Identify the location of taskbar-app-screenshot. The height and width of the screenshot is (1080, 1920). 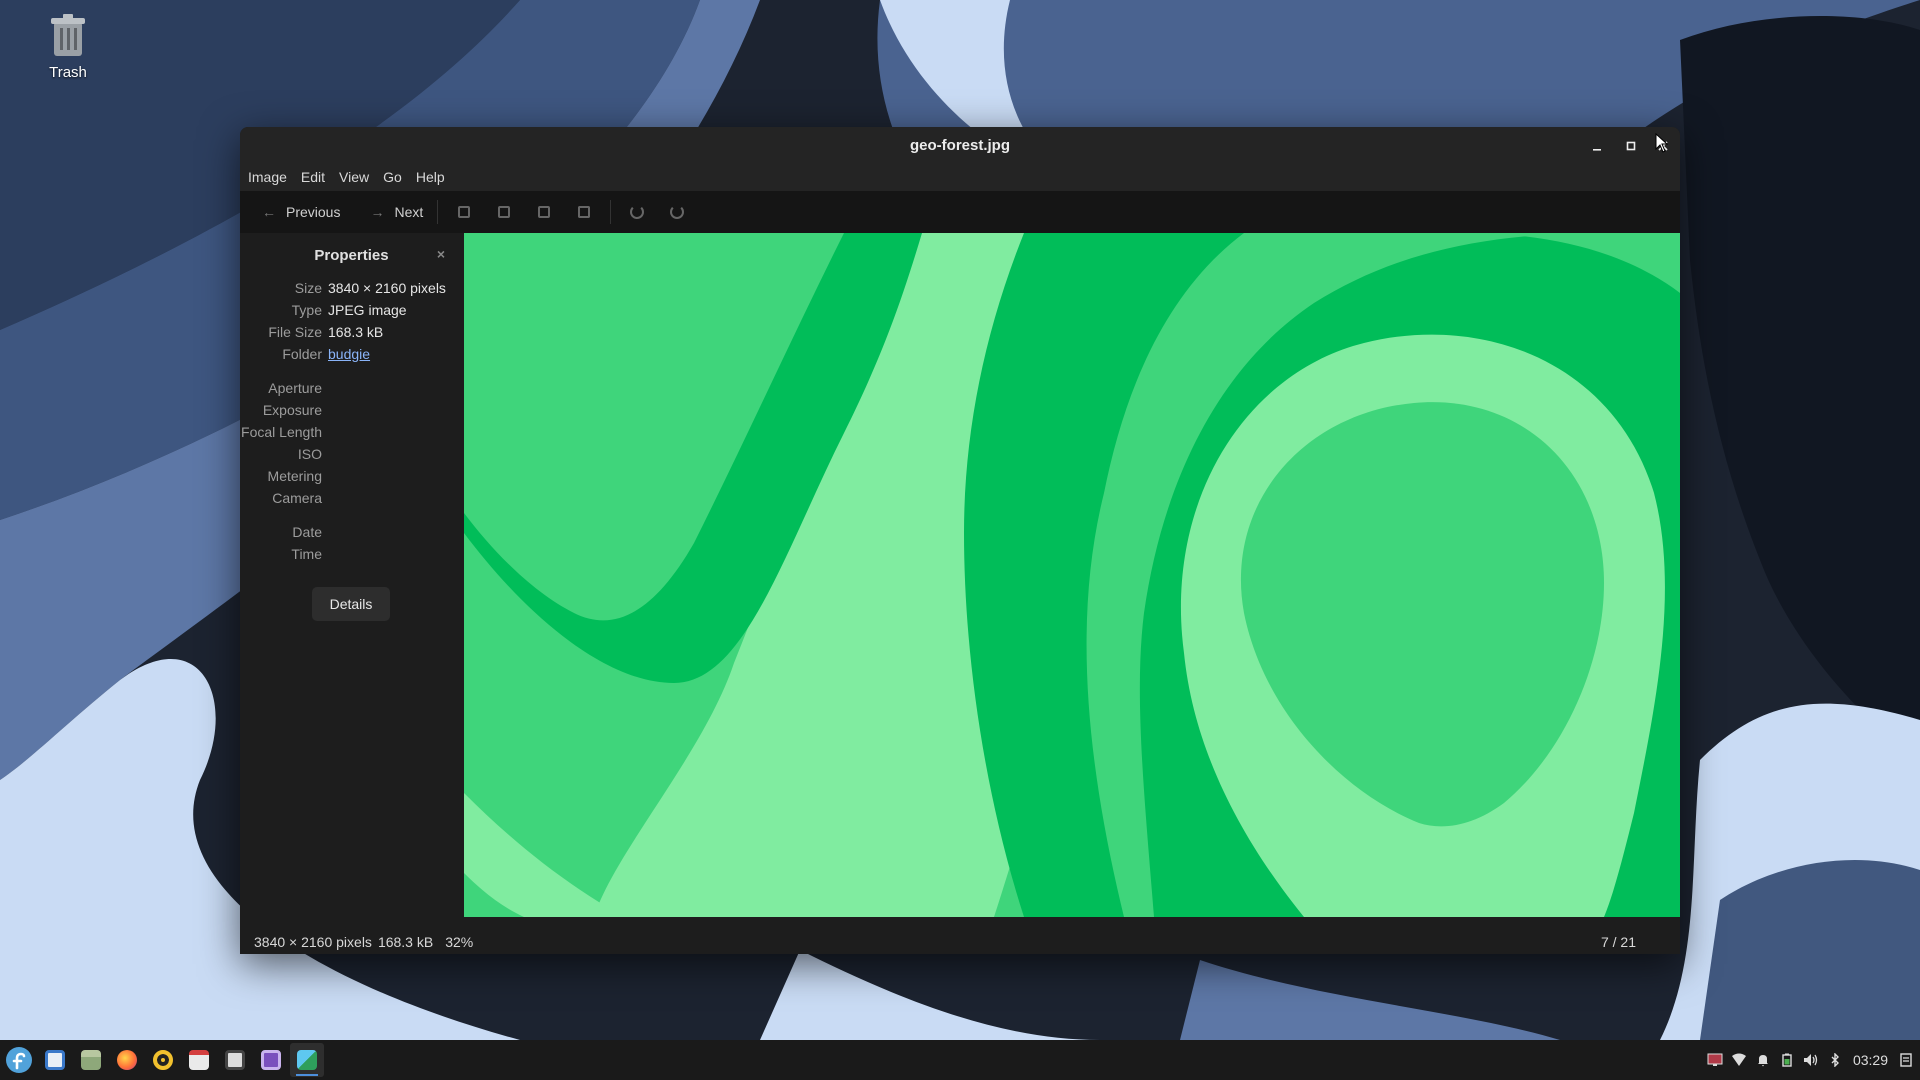
(271, 1060).